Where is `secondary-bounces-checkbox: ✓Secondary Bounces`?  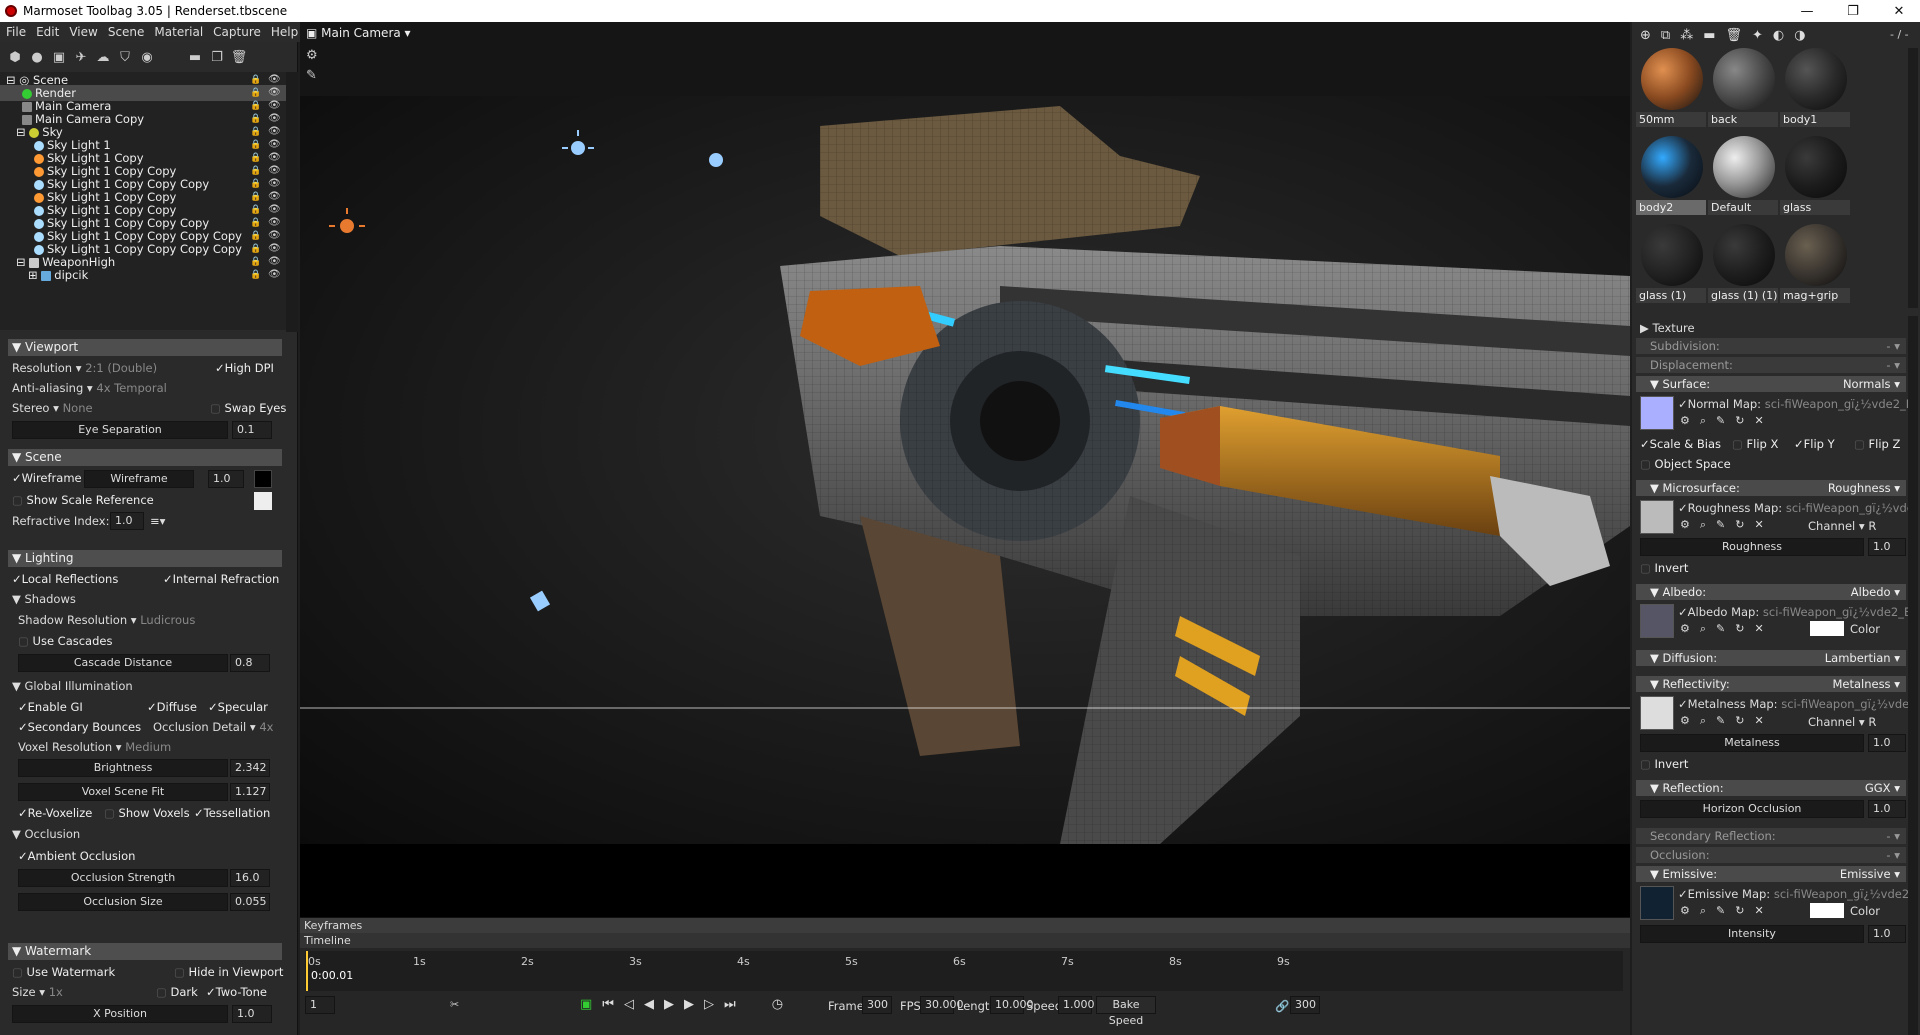
secondary-bounces-checkbox: ✓Secondary Bounces is located at coordinates (79, 727).